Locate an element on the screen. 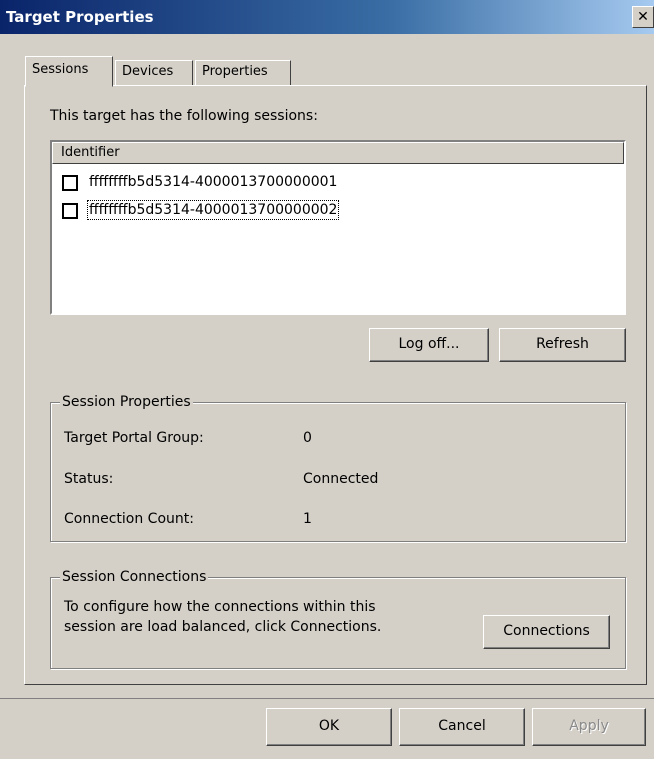 This screenshot has height=759, width=654. window-title: Target Properties is located at coordinates (80, 17).